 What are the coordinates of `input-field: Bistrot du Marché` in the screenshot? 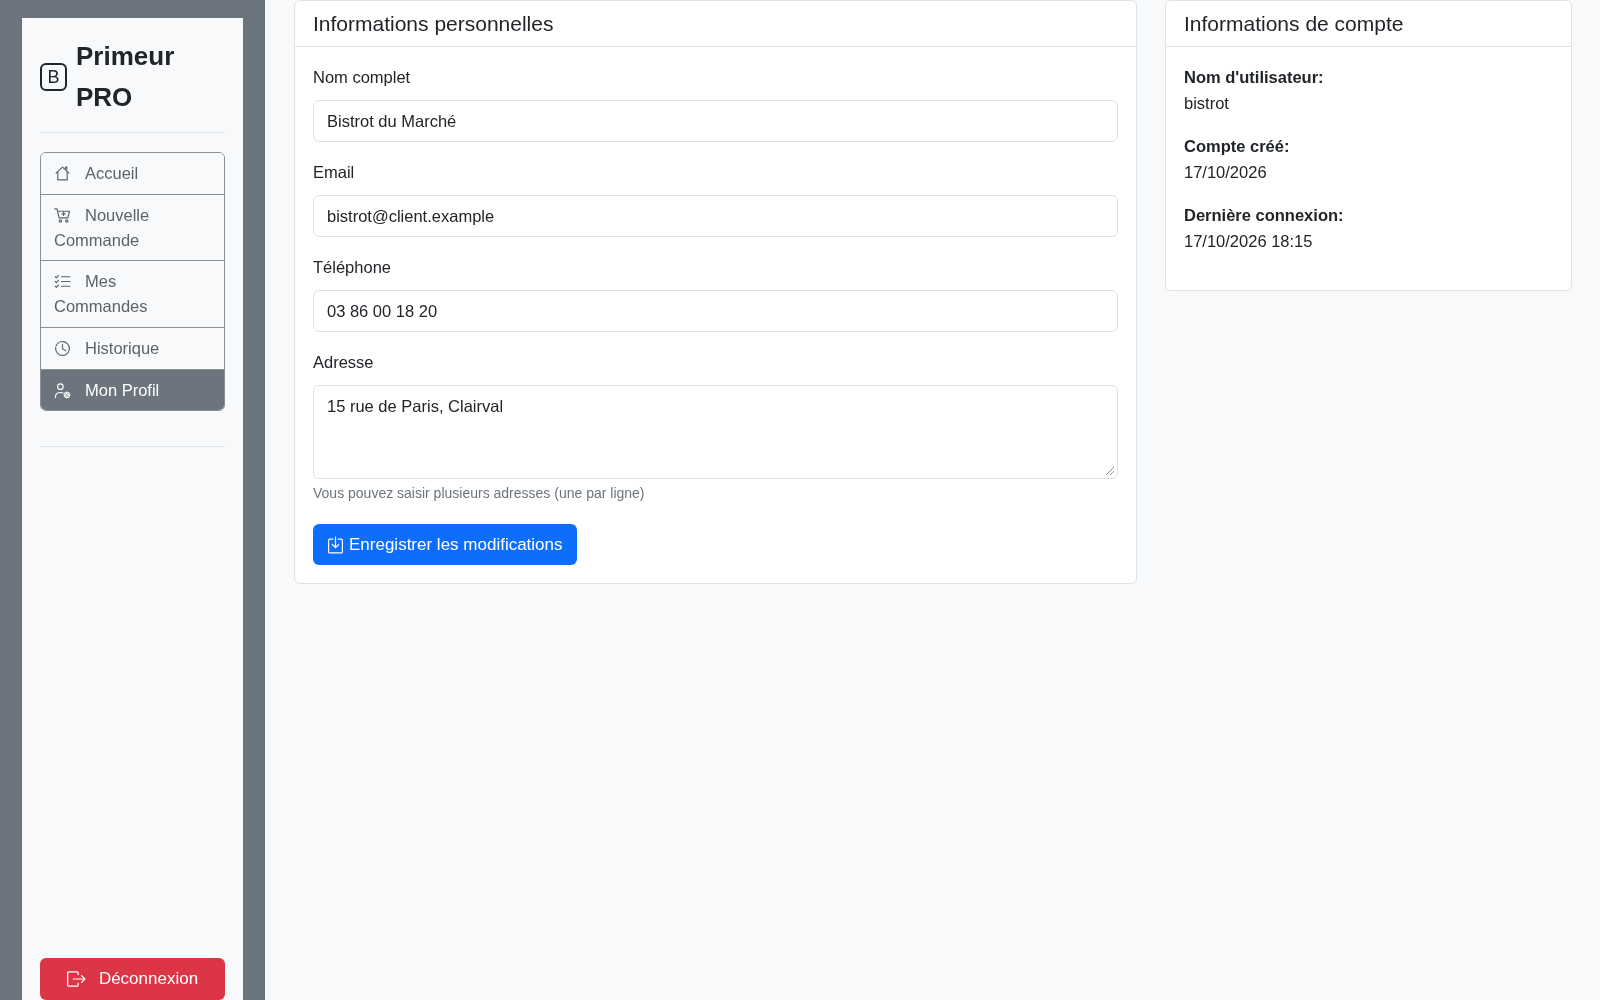 It's located at (715, 121).